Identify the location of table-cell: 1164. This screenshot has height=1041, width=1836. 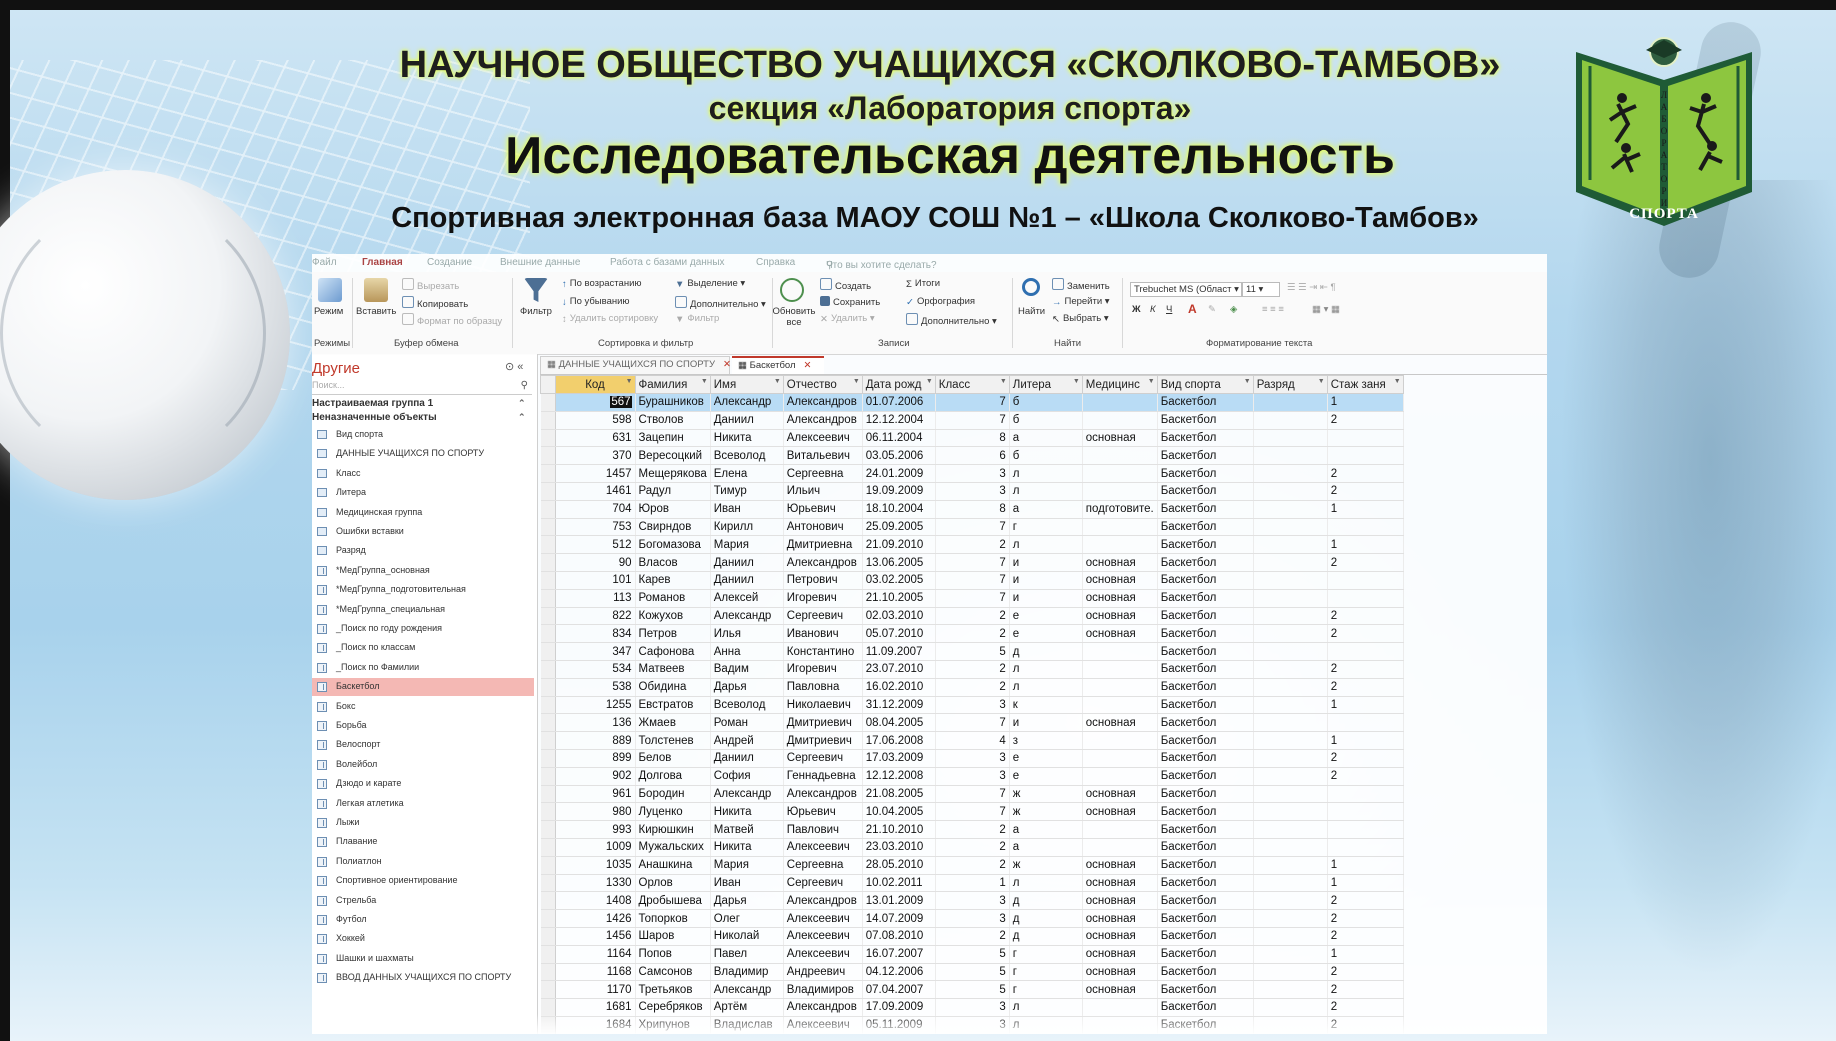
(595, 954).